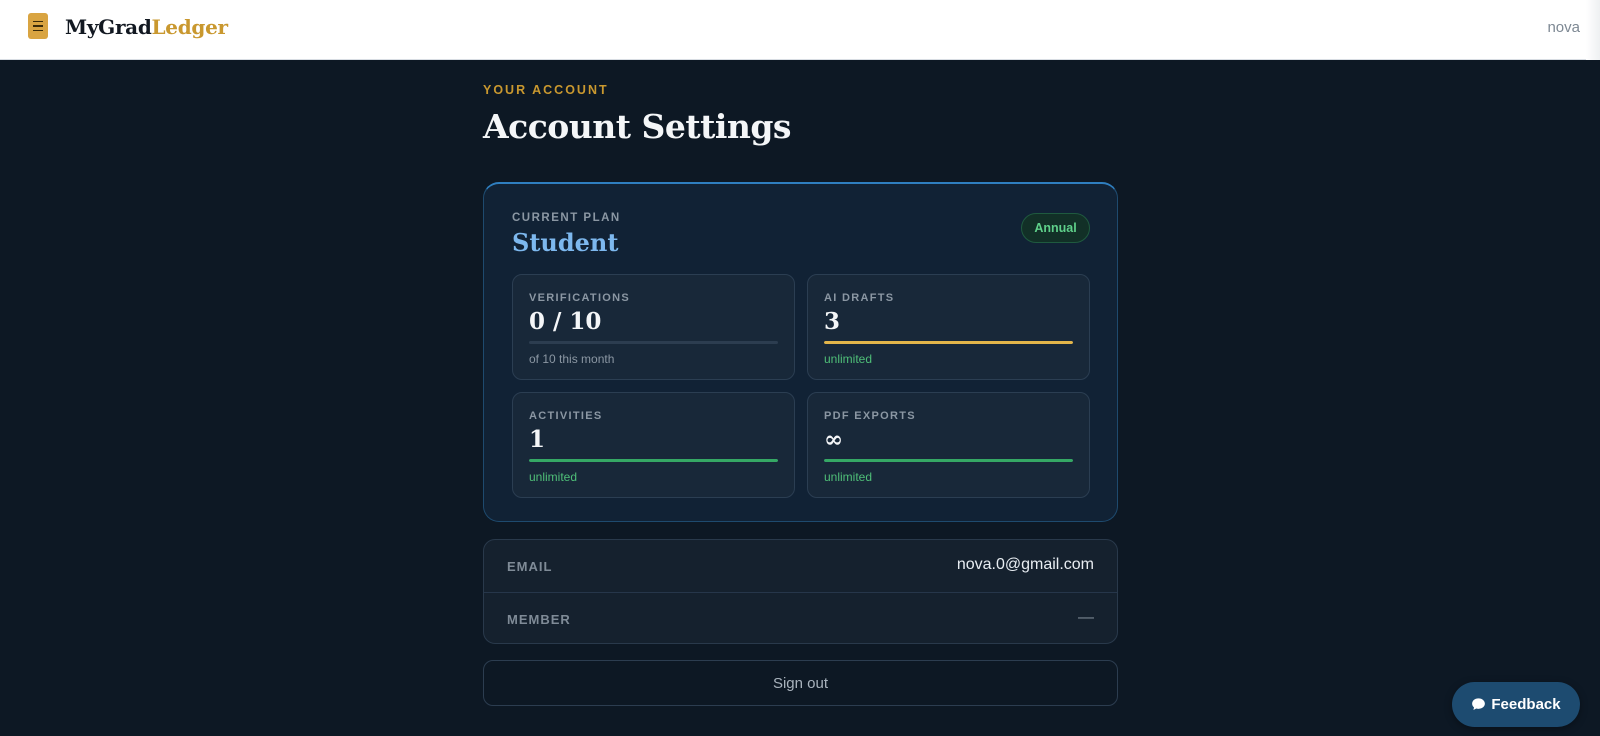  What do you see at coordinates (1086, 617) in the screenshot?
I see `member-value: —` at bounding box center [1086, 617].